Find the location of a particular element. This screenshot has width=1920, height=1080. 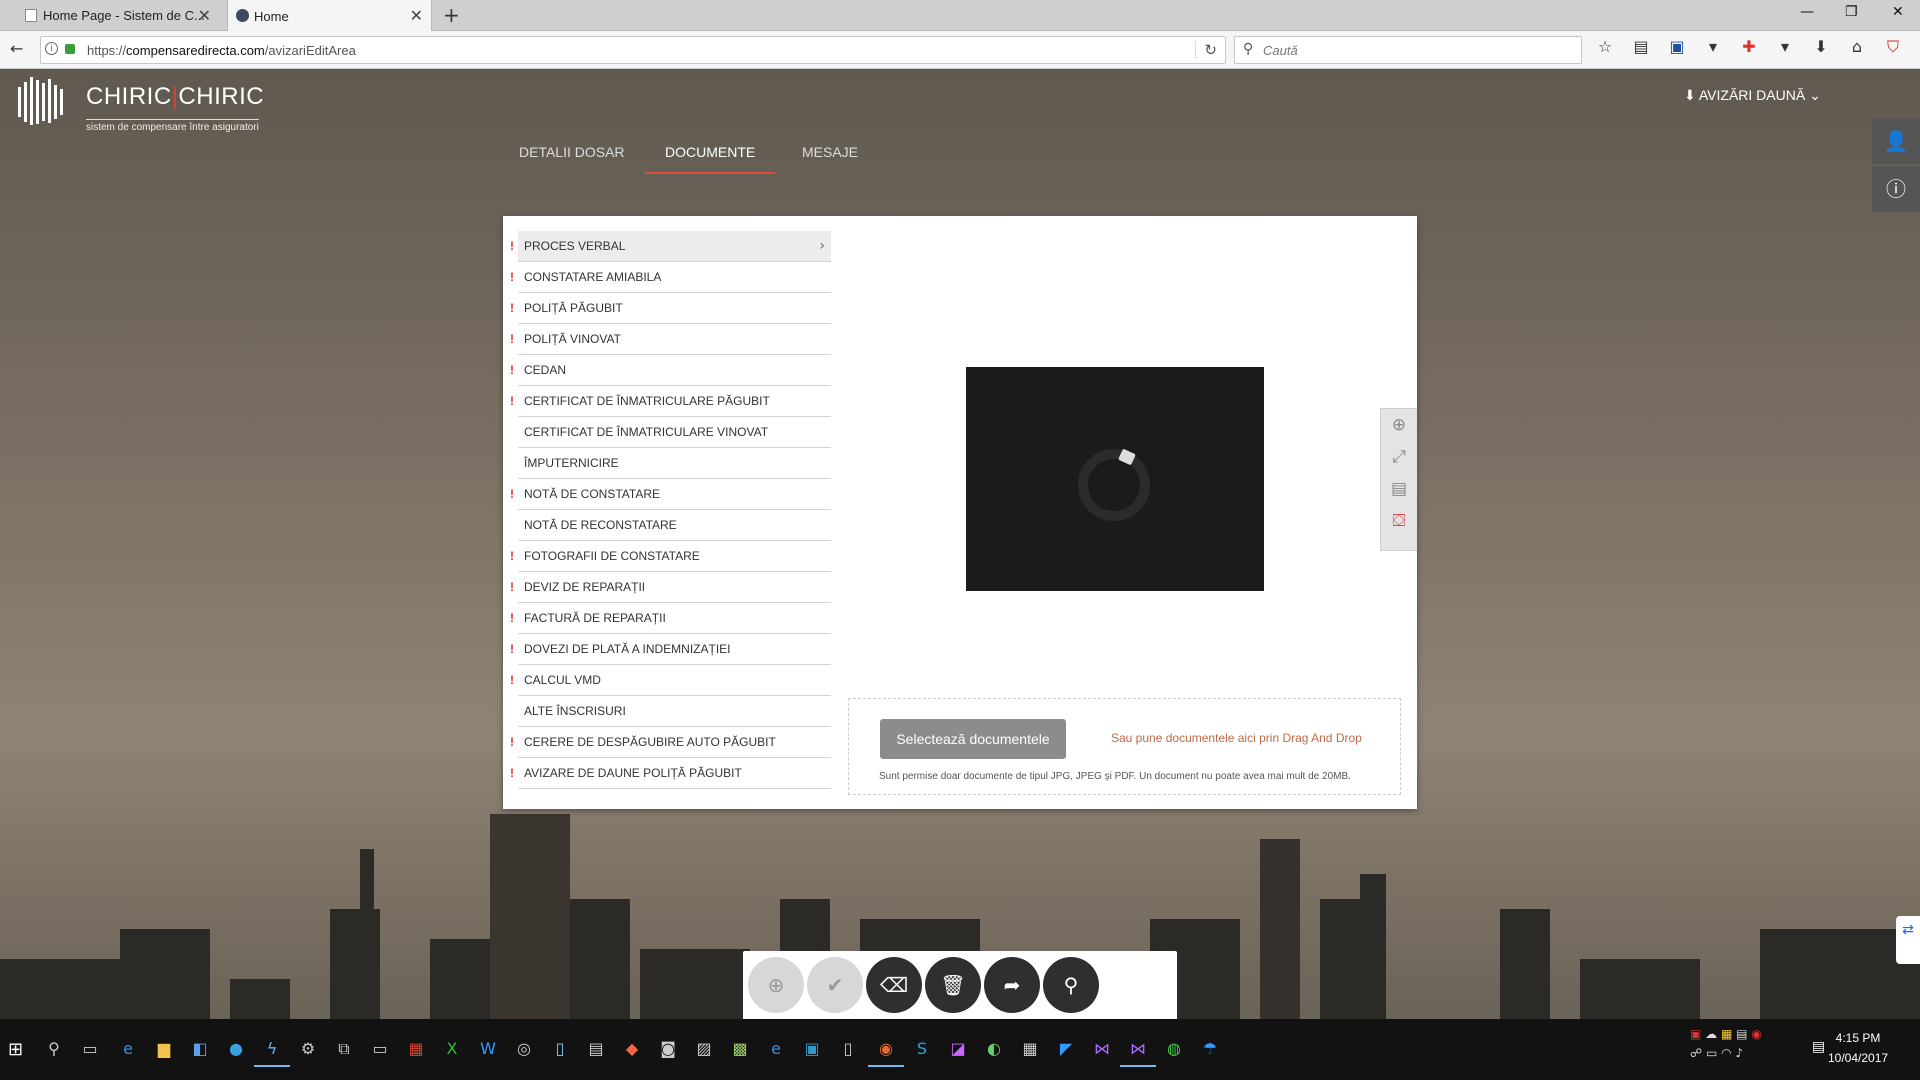

tray-icon: ☁ is located at coordinates (1711, 1034).